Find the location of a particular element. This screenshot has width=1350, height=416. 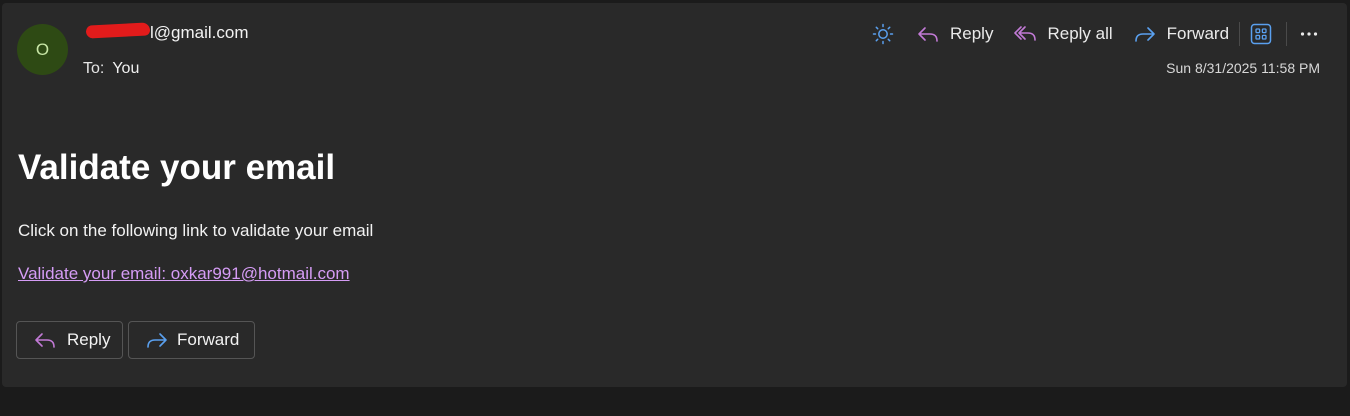

to-label: To: is located at coordinates (94, 68).